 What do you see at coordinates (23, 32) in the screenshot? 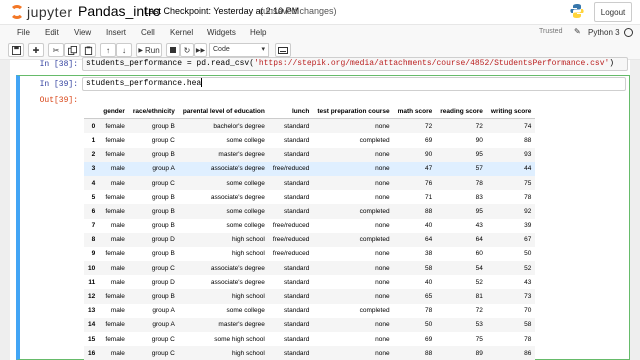
I see `menu-file: File` at bounding box center [23, 32].